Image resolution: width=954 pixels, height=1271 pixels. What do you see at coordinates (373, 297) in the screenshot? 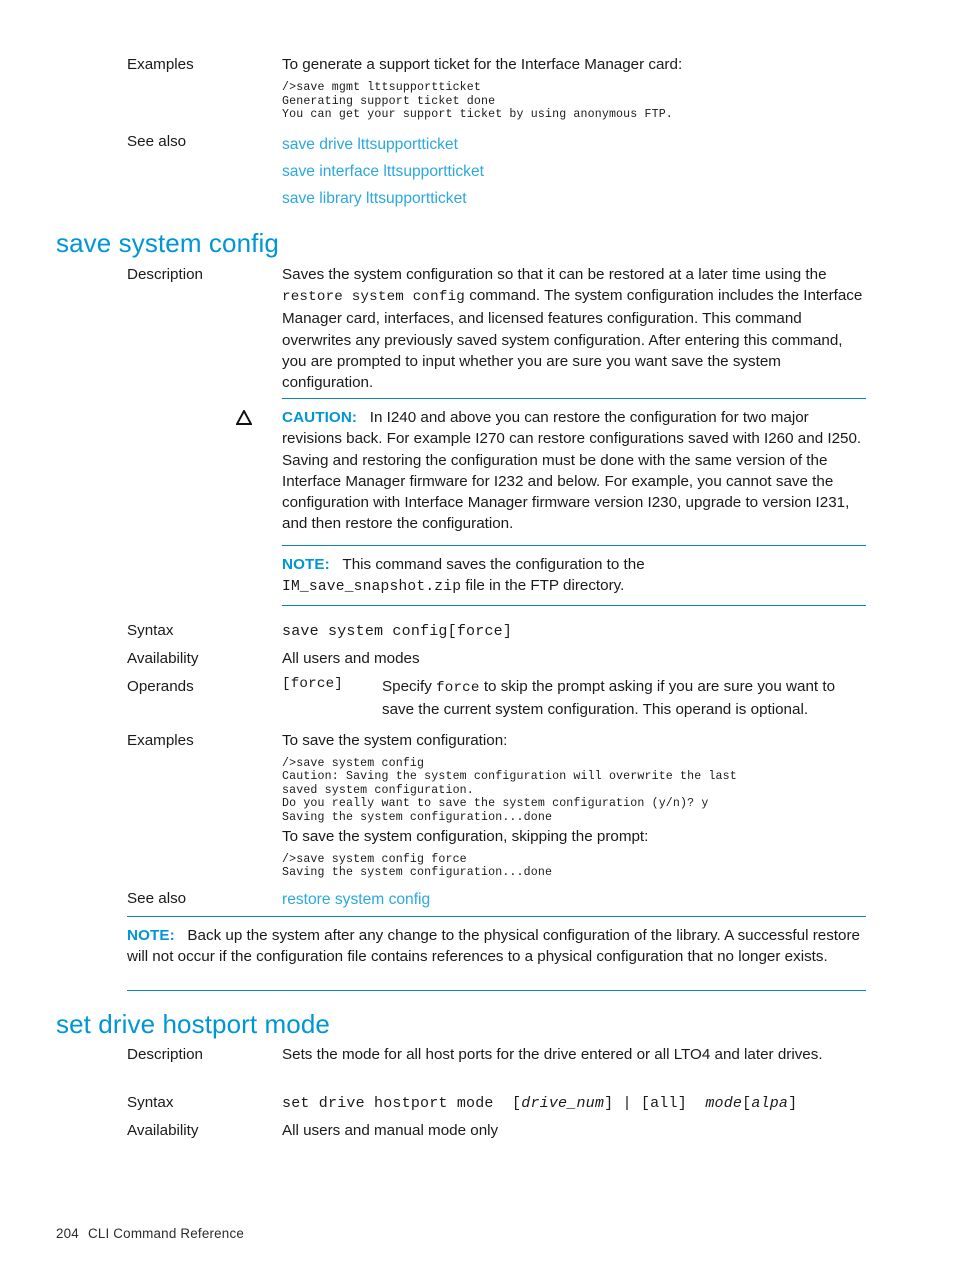
I see `description-inline-code-restore-system-config: restore system config` at bounding box center [373, 297].